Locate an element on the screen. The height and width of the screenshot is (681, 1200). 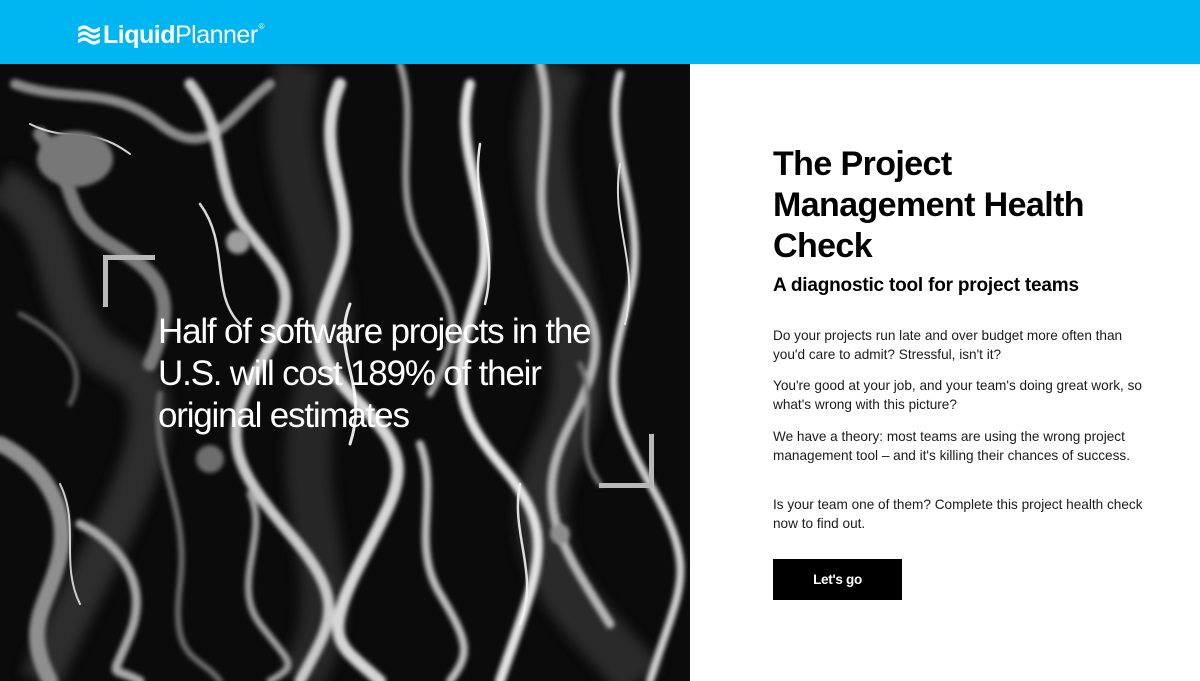
lets-go-button: Let's go is located at coordinates (837, 579).